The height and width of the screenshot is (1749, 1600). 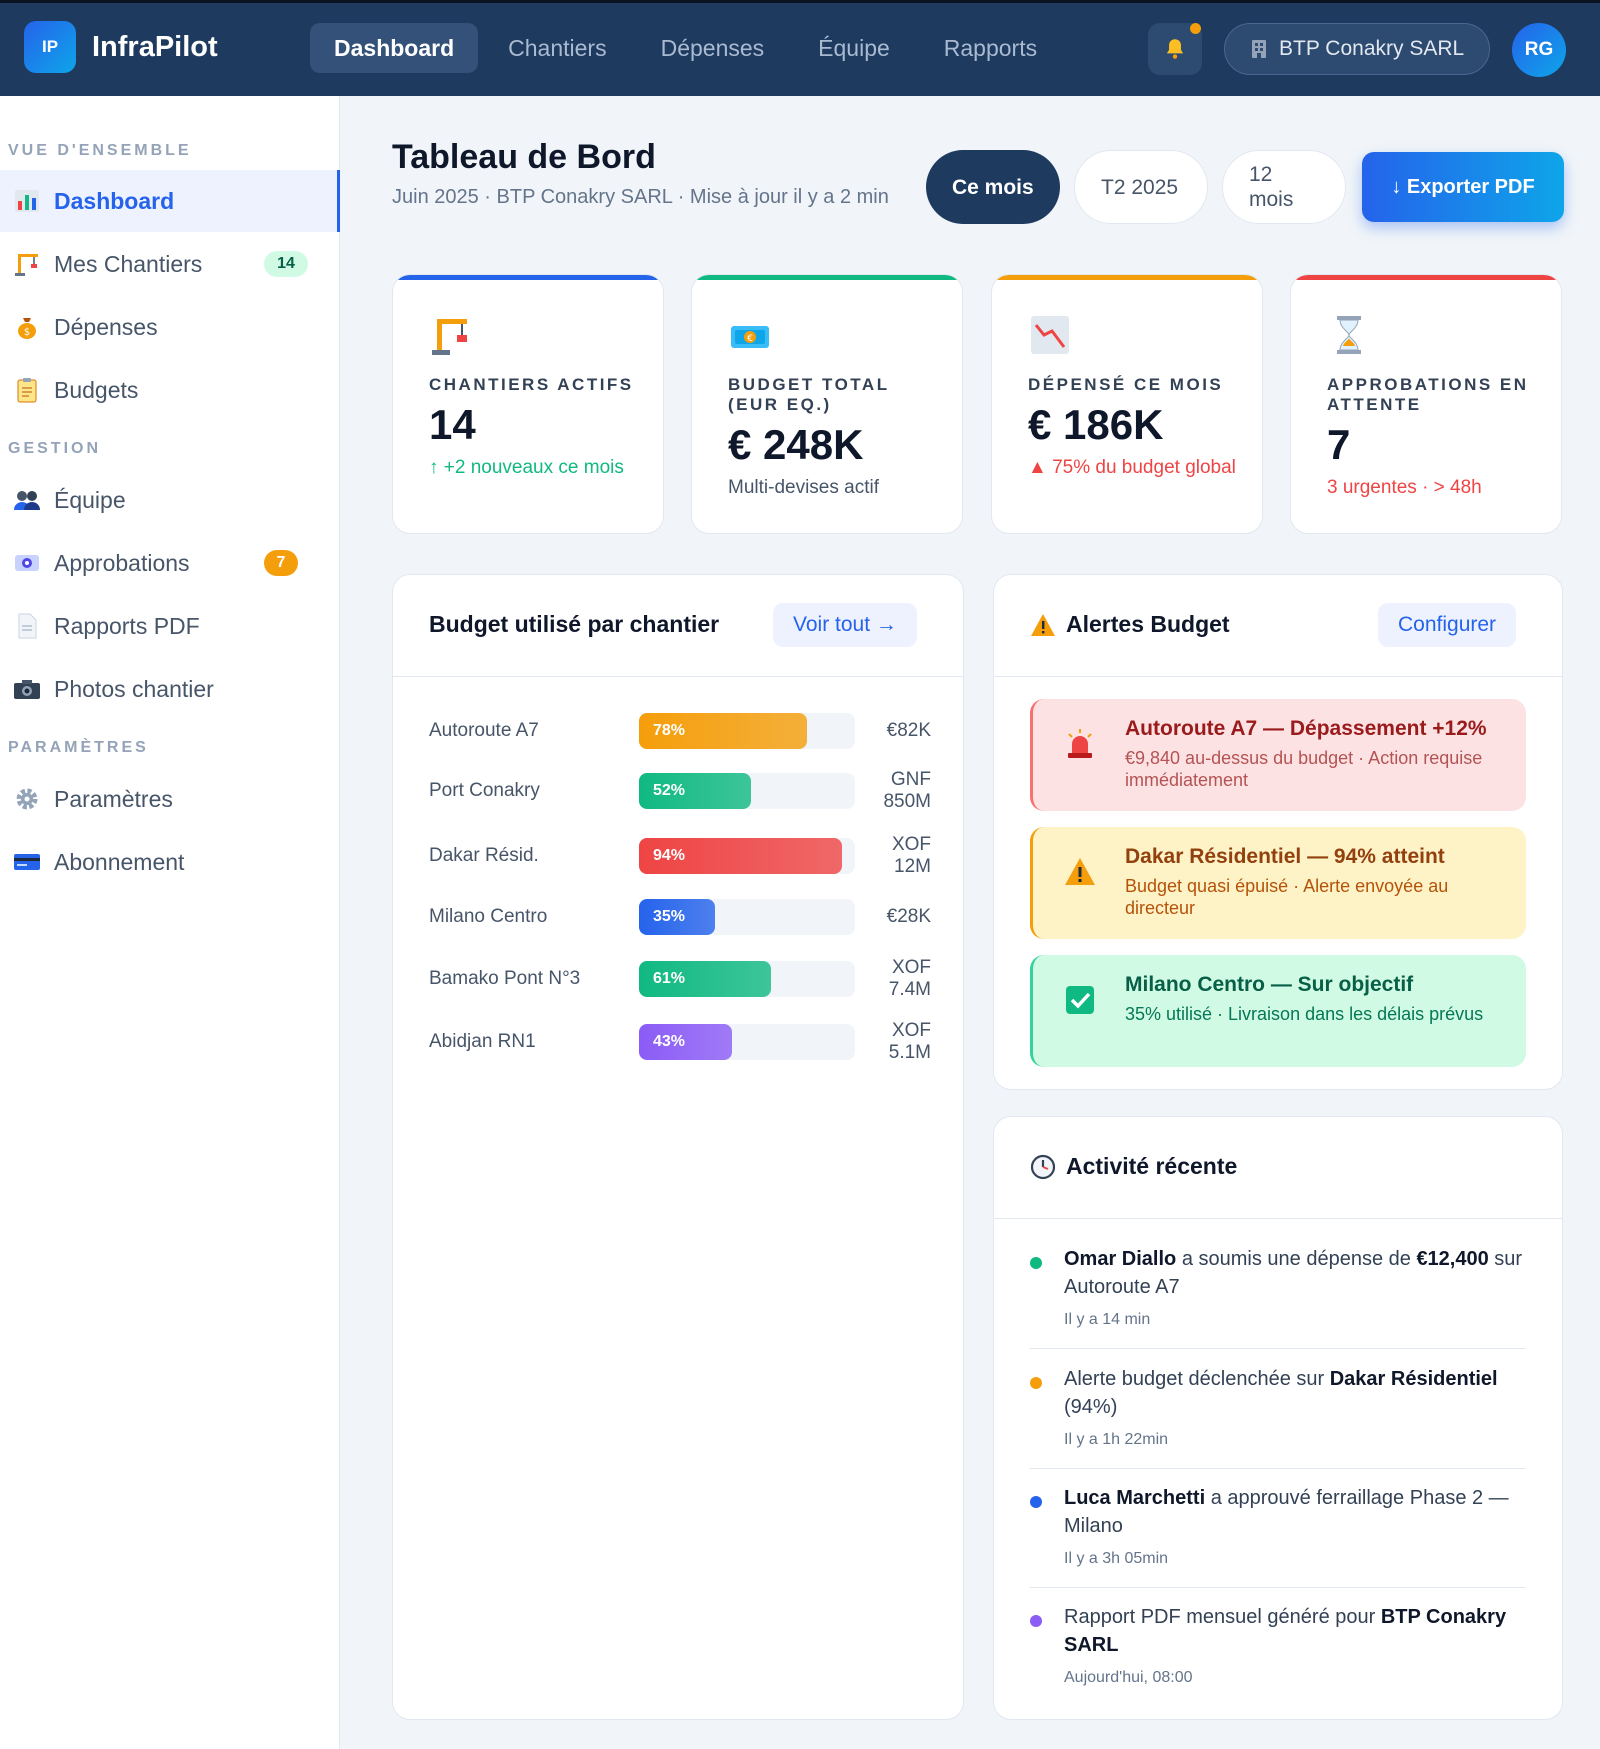 I want to click on sidebar-item-budgets: Budgets, so click(x=170, y=390).